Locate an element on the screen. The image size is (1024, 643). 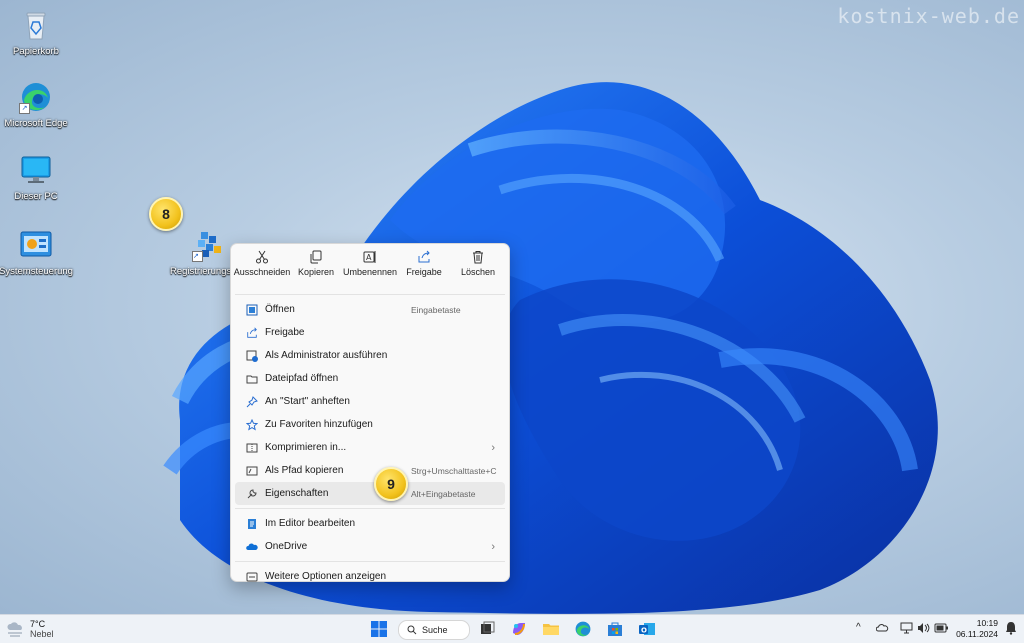
delete-label: Löschen is located at coordinates (478, 272).